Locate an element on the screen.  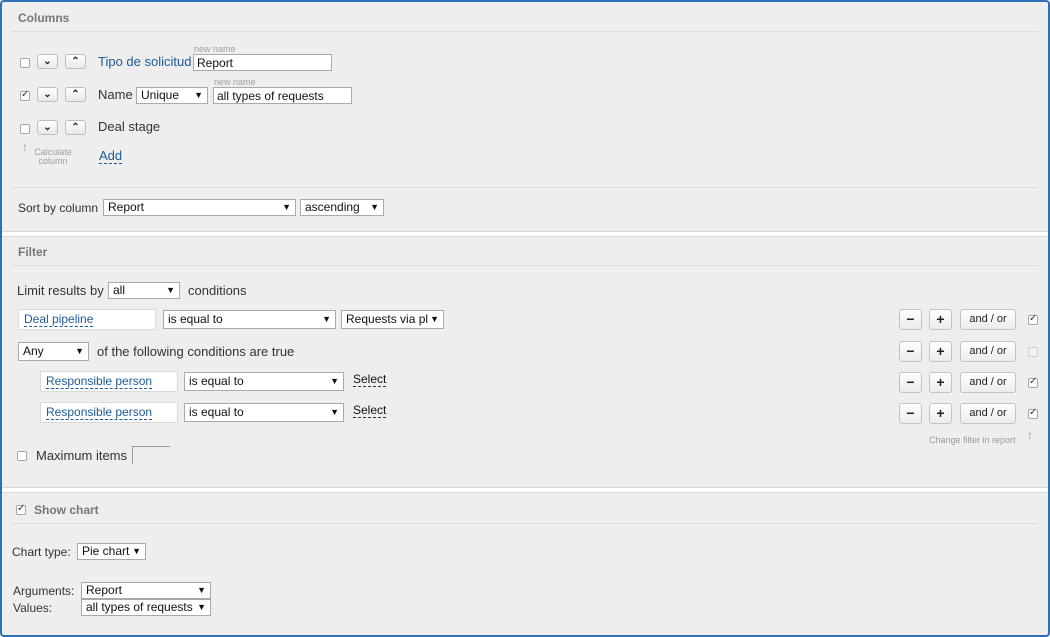
filter-field-label: Deal pipeline is located at coordinates (59, 319).